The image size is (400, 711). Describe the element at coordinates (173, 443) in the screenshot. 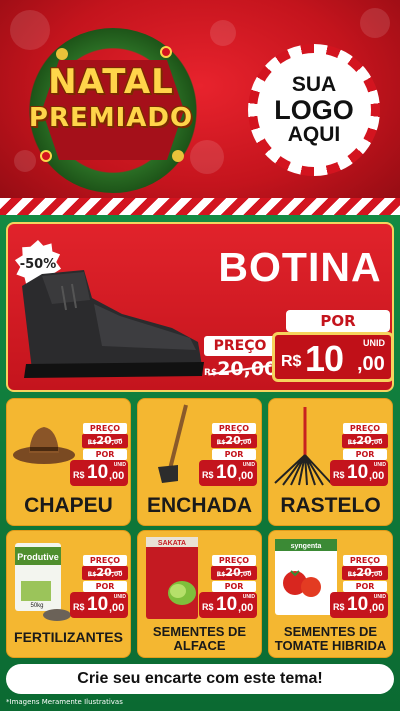

I see `hoe-icon` at that location.